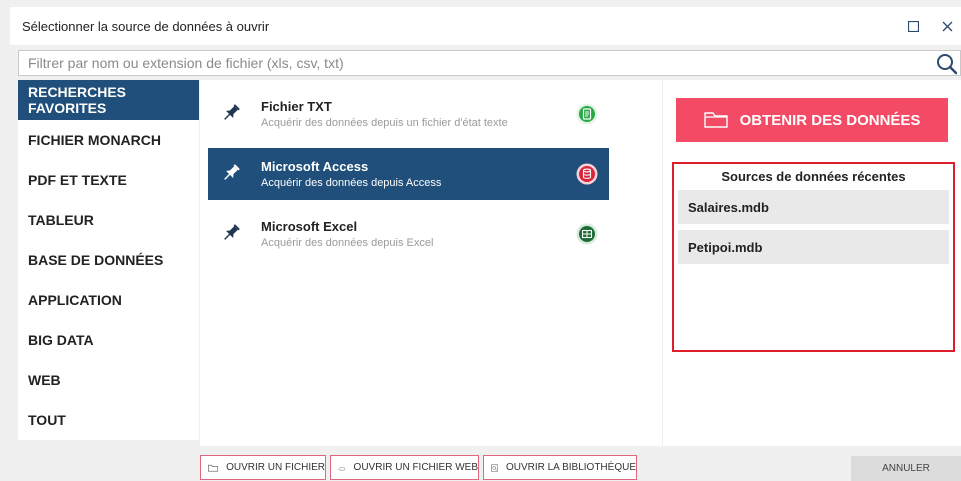 Image resolution: width=961 pixels, height=481 pixels. What do you see at coordinates (570, 467) in the screenshot?
I see `open-library-label: OUVRIR LA BIBLIOTHÈQUE` at bounding box center [570, 467].